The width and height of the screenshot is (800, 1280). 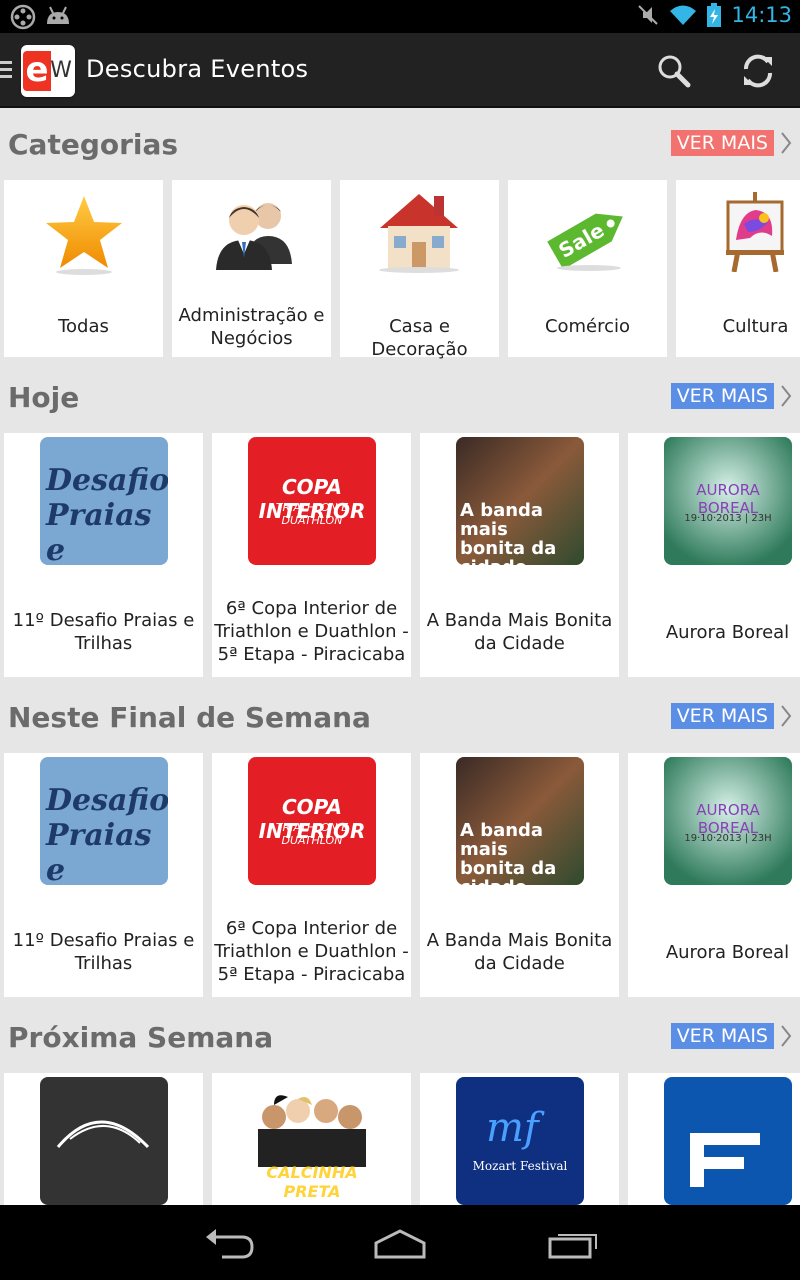 What do you see at coordinates (107, 514) in the screenshot?
I see `image-text: Desafio Praias e Trilhas` at bounding box center [107, 514].